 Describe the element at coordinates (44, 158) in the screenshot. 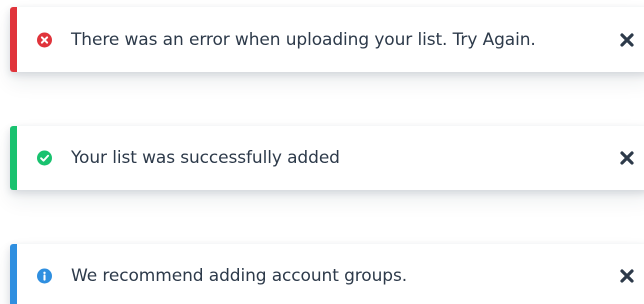

I see `check-circle-icon` at that location.